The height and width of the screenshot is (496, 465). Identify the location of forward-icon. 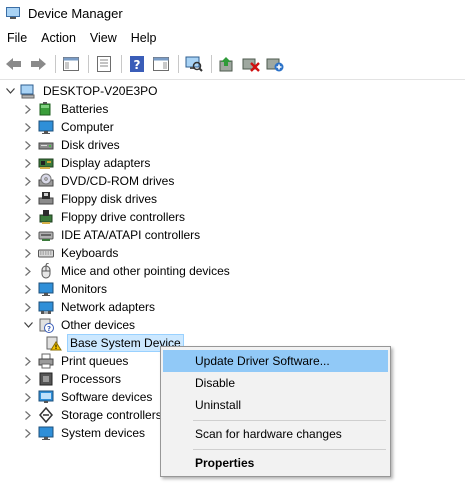
(38, 64).